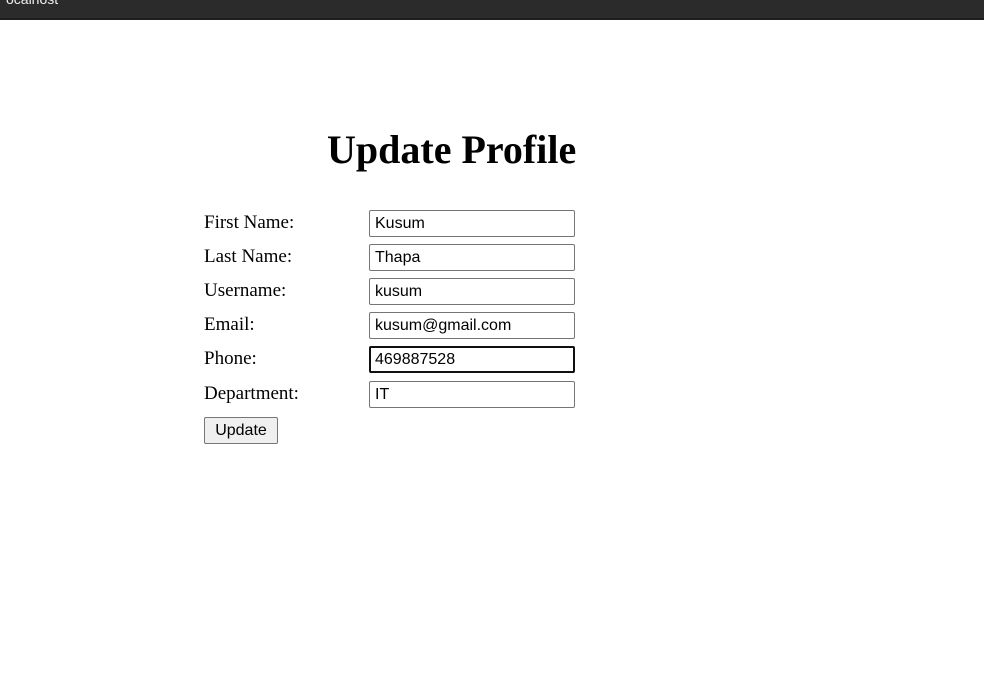  Describe the element at coordinates (472, 394) in the screenshot. I see `department-input` at that location.